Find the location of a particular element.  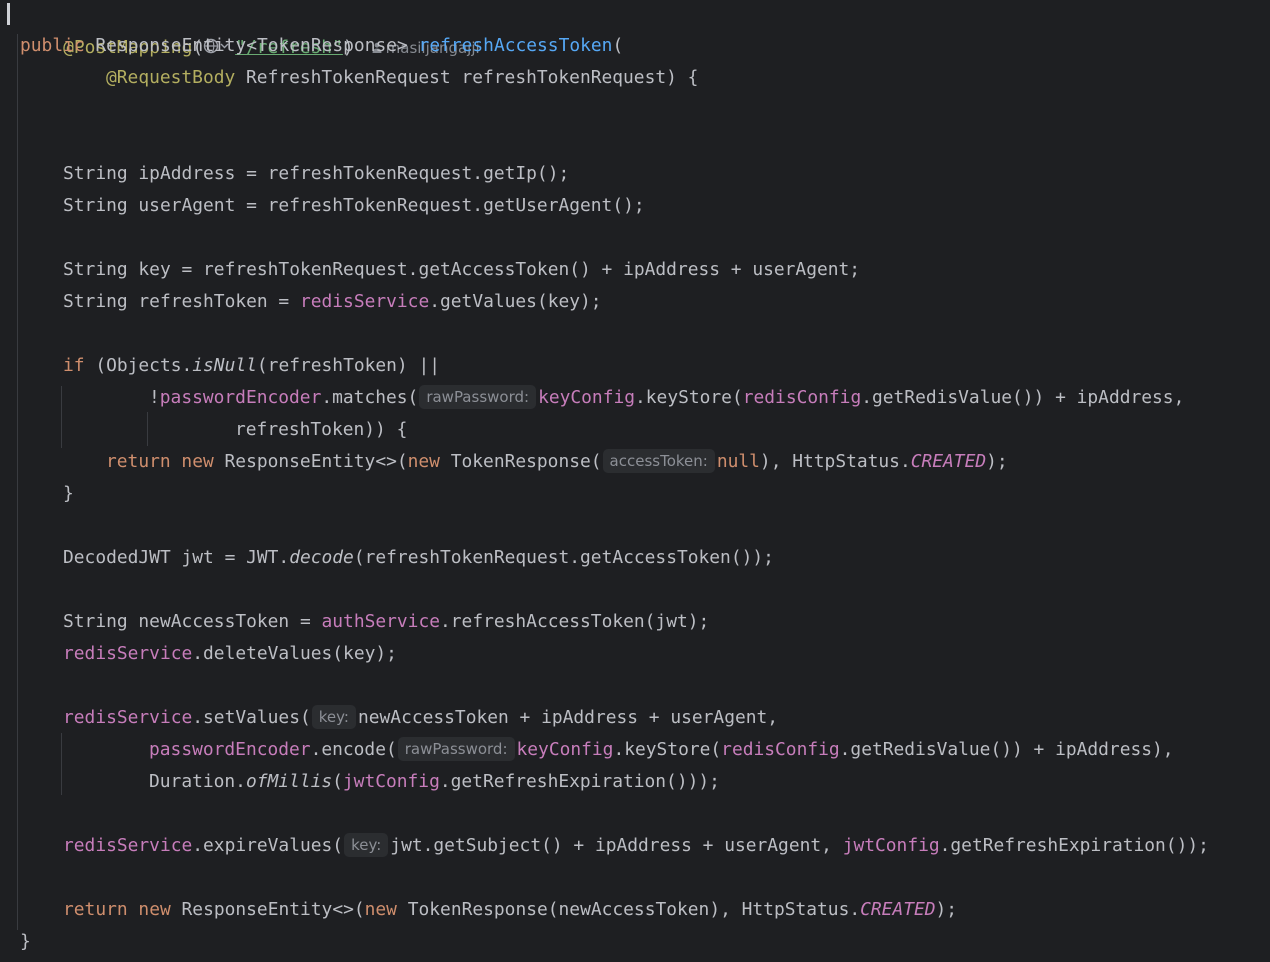

method-name: refreshAccessToken is located at coordinates (516, 45).